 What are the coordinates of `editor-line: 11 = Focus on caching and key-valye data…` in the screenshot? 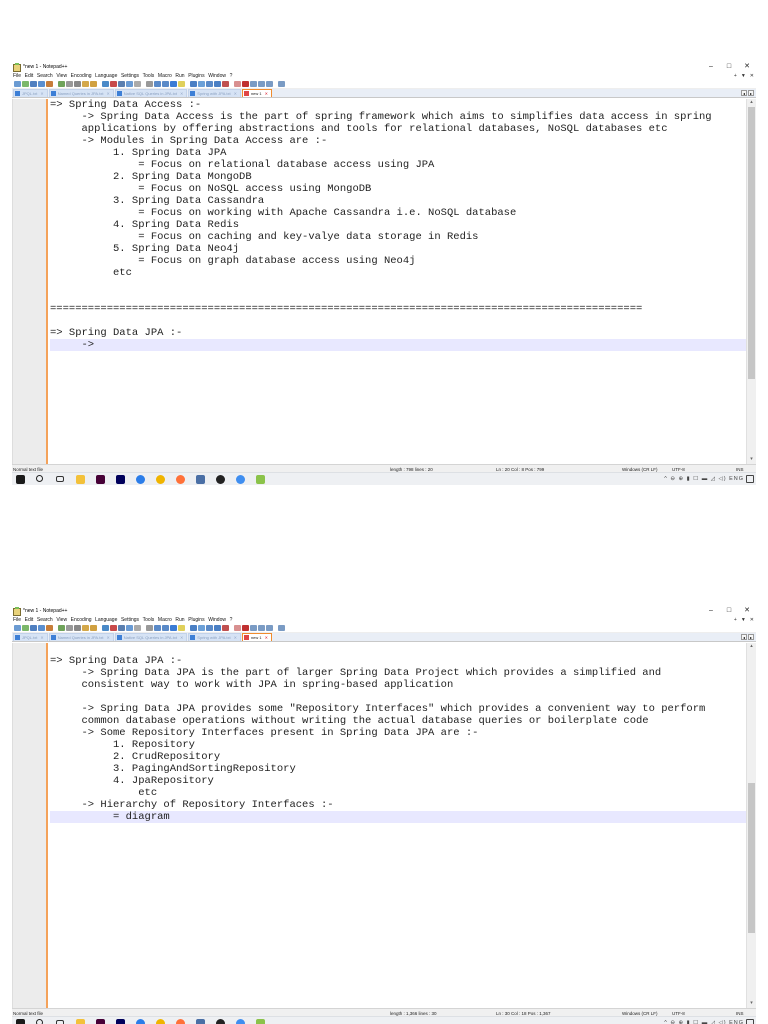 It's located at (398, 237).